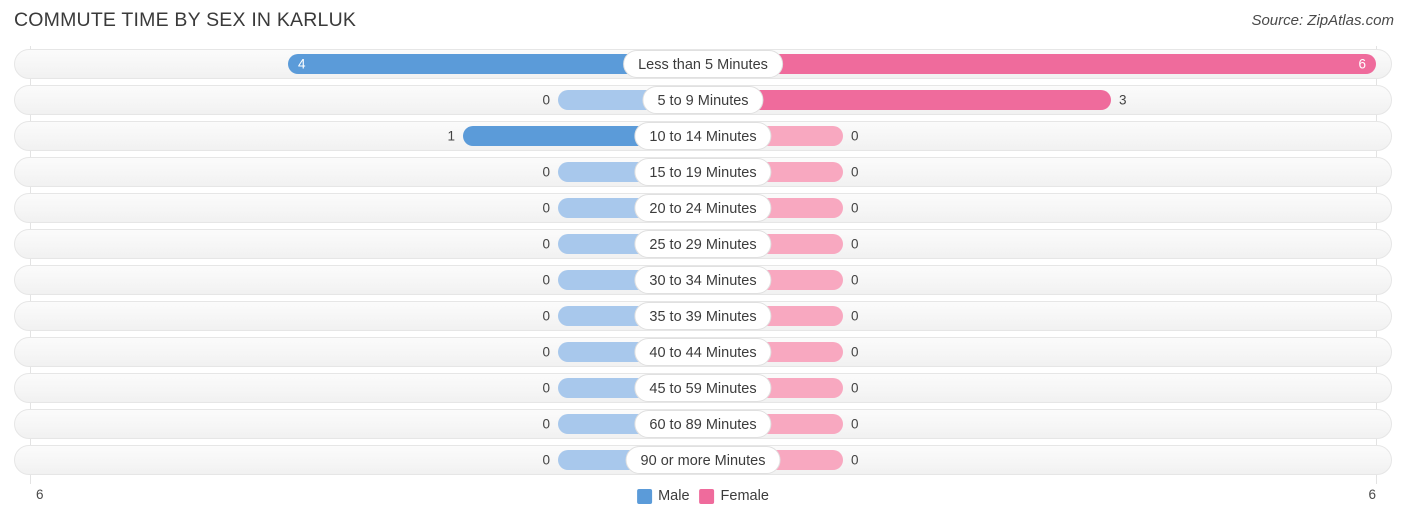 The width and height of the screenshot is (1406, 522). I want to click on bar-female, so click(907, 100).